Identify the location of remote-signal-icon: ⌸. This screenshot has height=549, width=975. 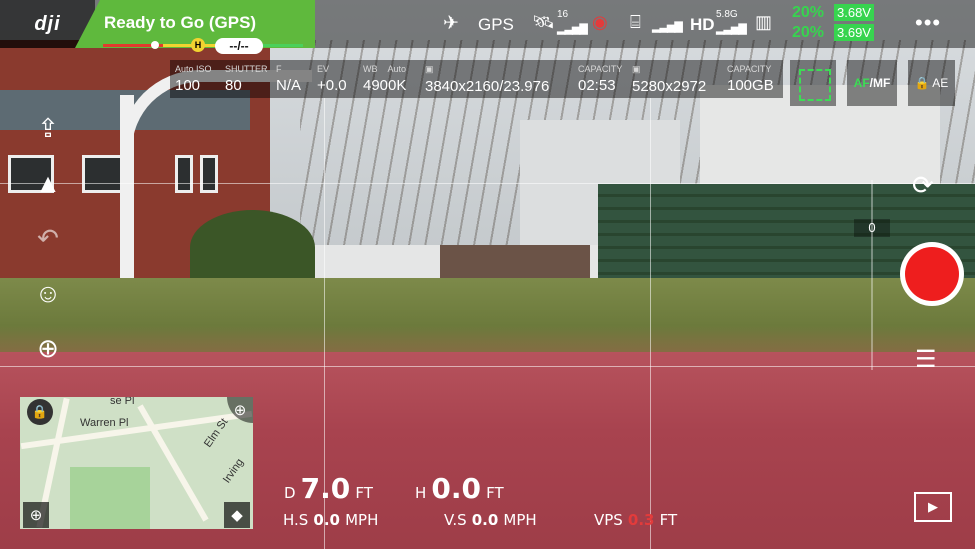
(635, 22).